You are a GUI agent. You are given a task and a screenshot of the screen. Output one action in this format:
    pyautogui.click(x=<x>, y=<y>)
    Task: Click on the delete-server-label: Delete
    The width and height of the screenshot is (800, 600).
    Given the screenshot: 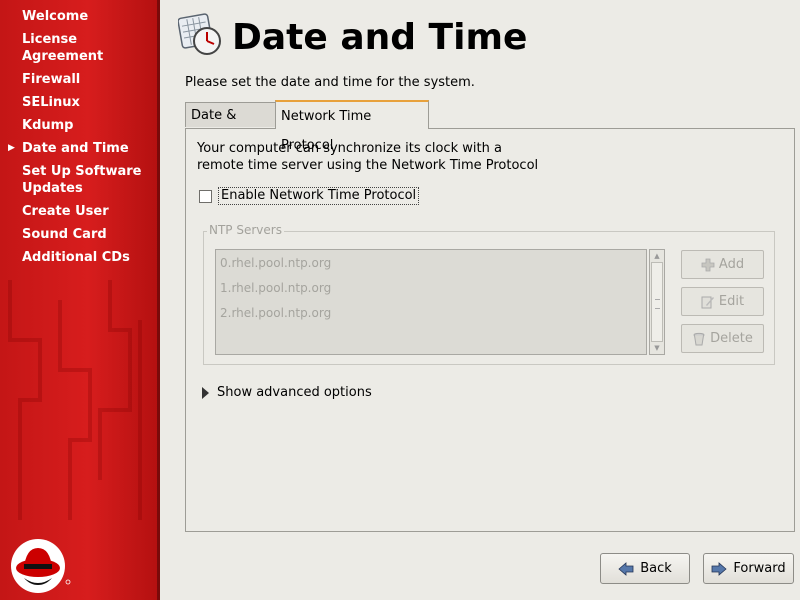 What is the action you would take?
    pyautogui.click(x=731, y=338)
    